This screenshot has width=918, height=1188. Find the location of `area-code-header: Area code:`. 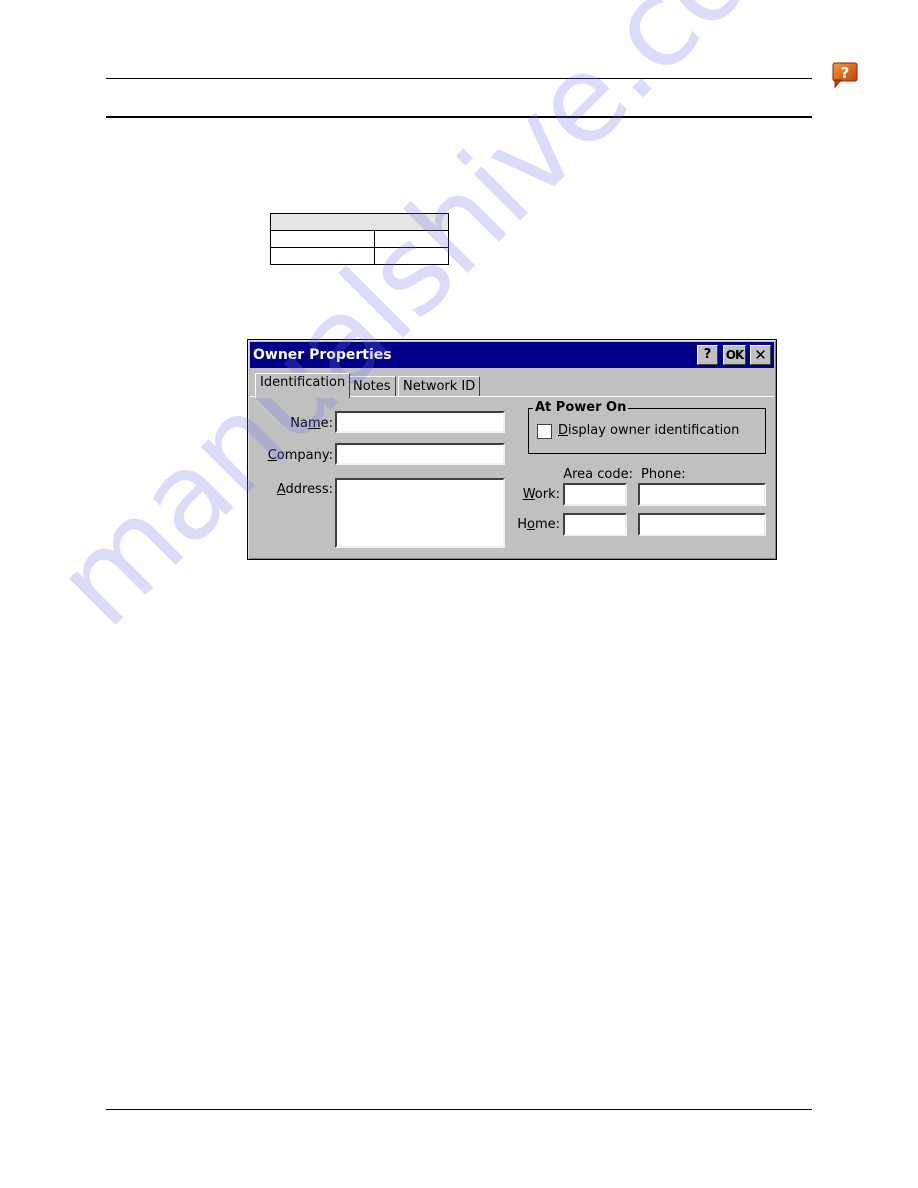

area-code-header: Area code: is located at coordinates (598, 474).